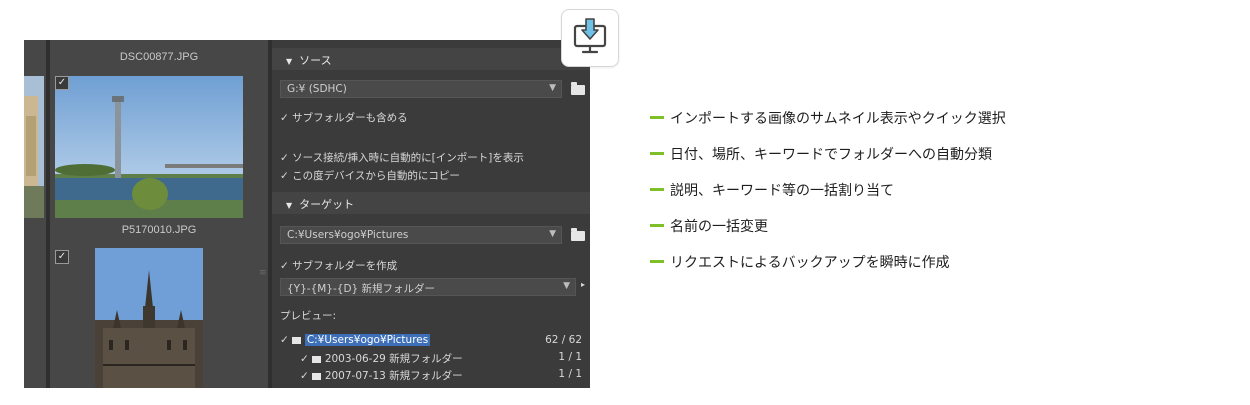  Describe the element at coordinates (435, 340) in the screenshot. I see `preview-tree-root: ✓ C:¥Users¥ogo¥Pictures 62 / 62` at that location.